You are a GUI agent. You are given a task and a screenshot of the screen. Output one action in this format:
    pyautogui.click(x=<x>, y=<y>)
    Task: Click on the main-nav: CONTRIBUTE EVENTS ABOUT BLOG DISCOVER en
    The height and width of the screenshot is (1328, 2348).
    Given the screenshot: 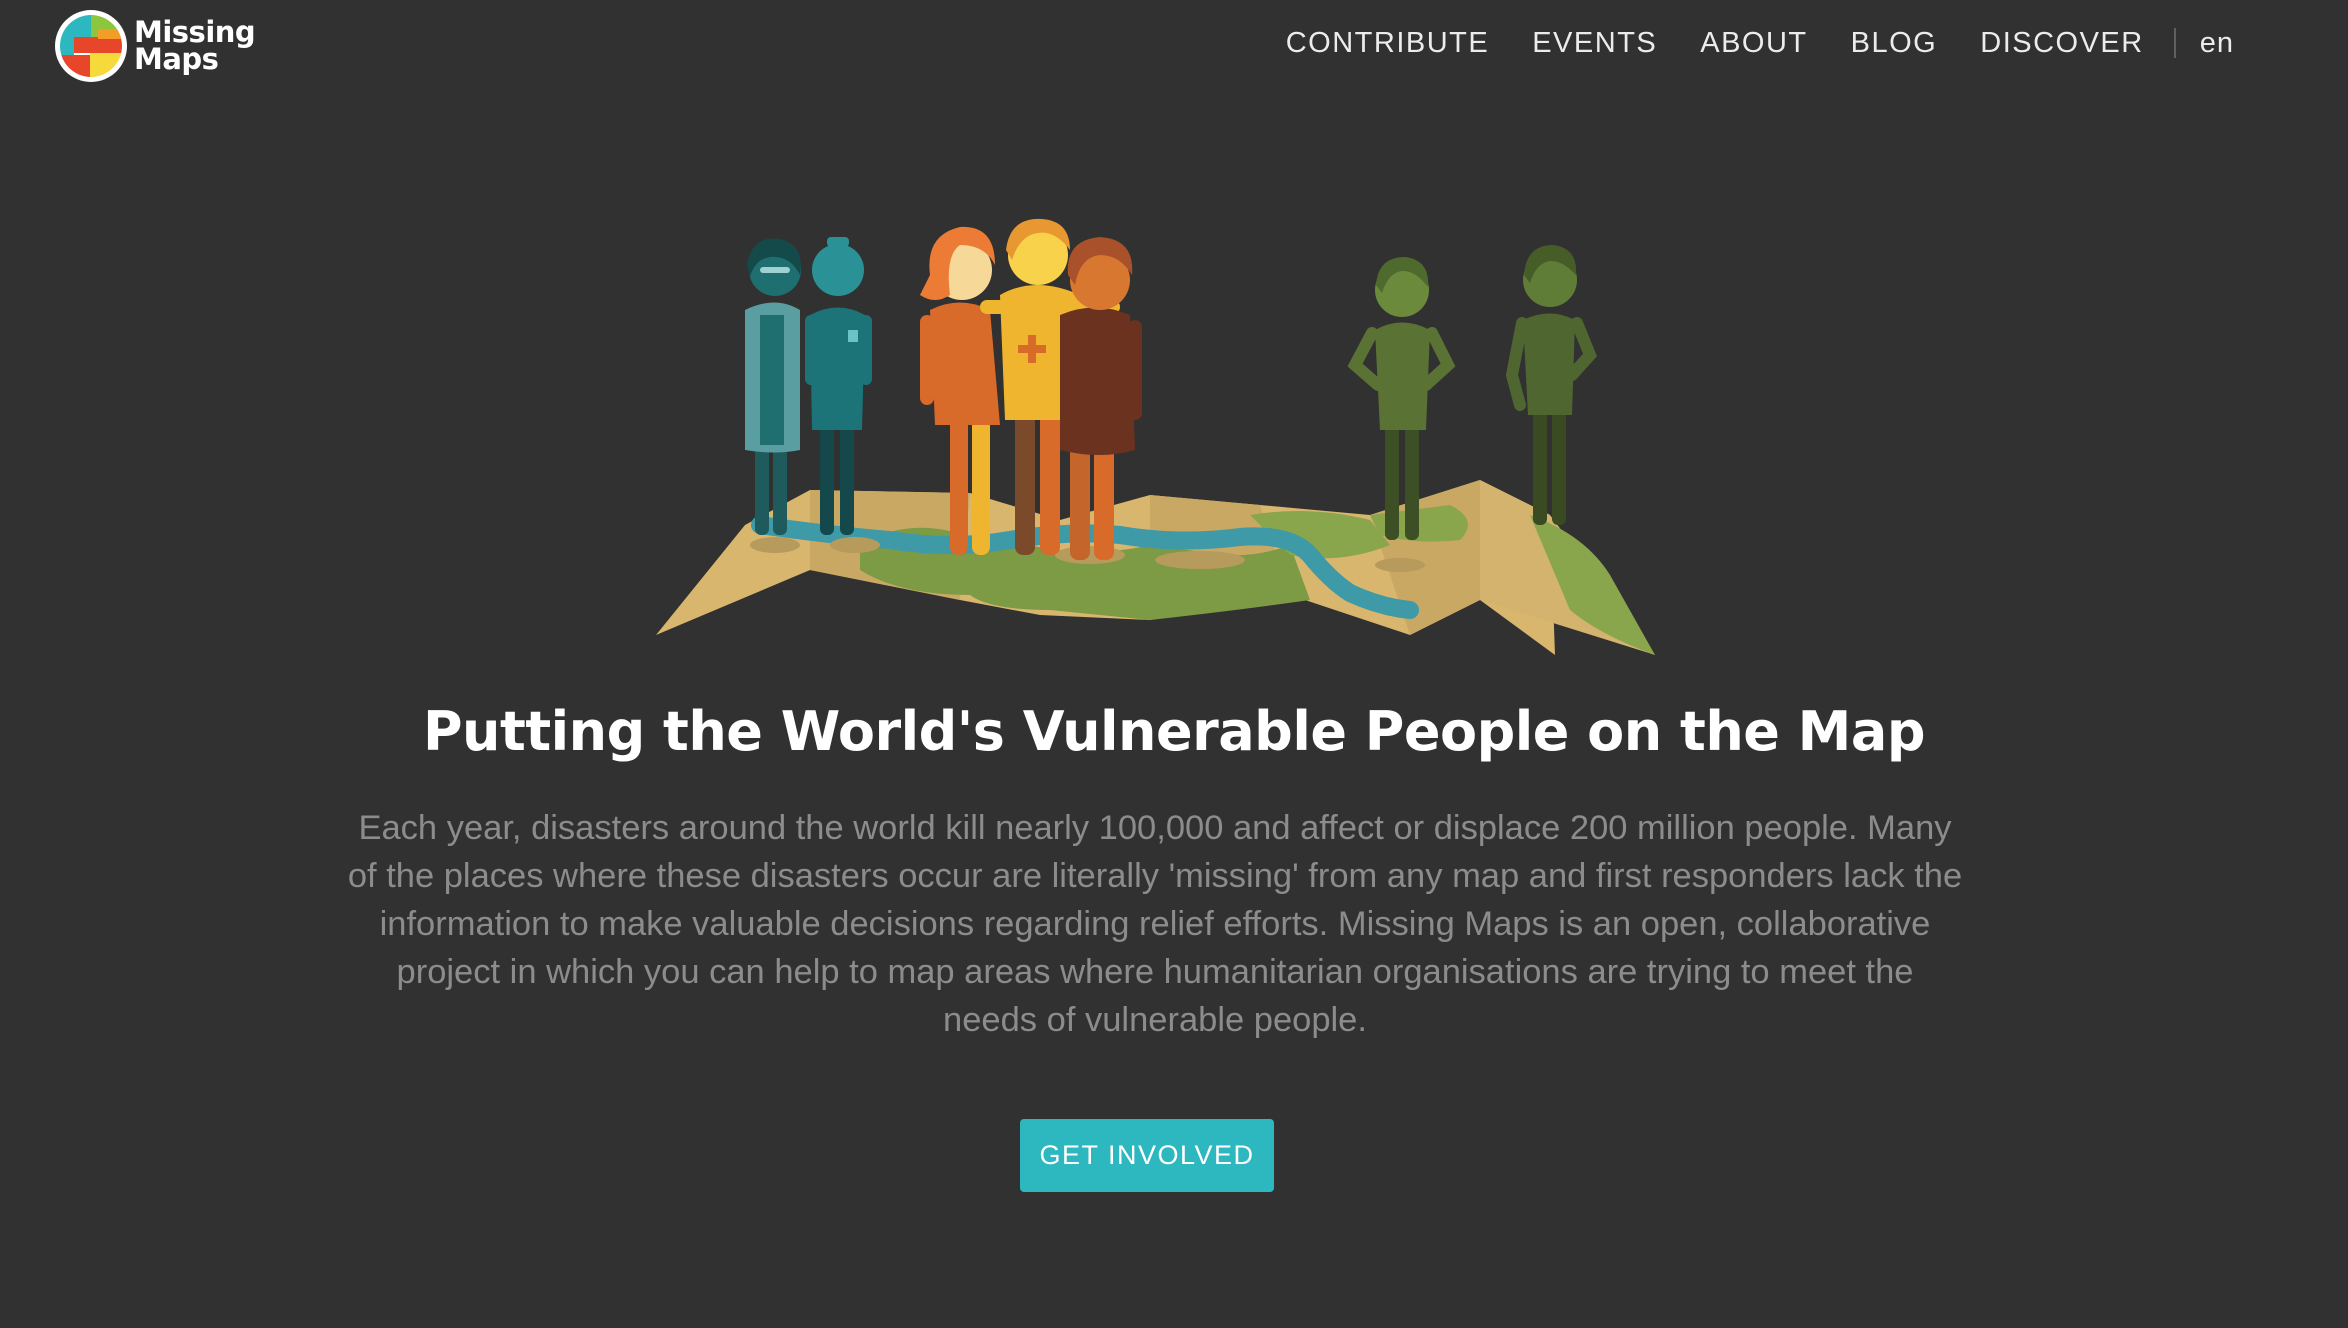 What is the action you would take?
    pyautogui.click(x=1760, y=43)
    